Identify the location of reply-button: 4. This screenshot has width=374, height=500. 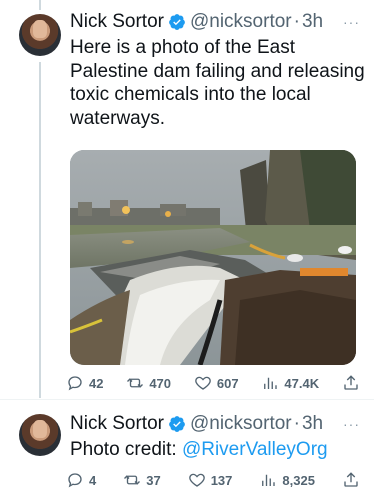
(81, 480).